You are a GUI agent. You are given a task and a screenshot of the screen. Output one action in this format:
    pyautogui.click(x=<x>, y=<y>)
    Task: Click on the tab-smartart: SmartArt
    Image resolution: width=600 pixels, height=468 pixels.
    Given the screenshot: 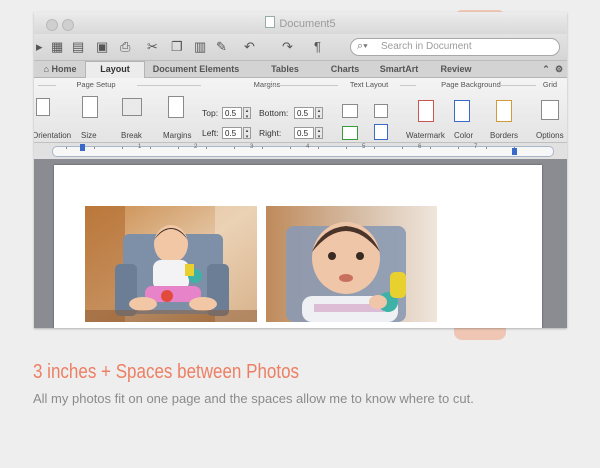 What is the action you would take?
    pyautogui.click(x=399, y=69)
    